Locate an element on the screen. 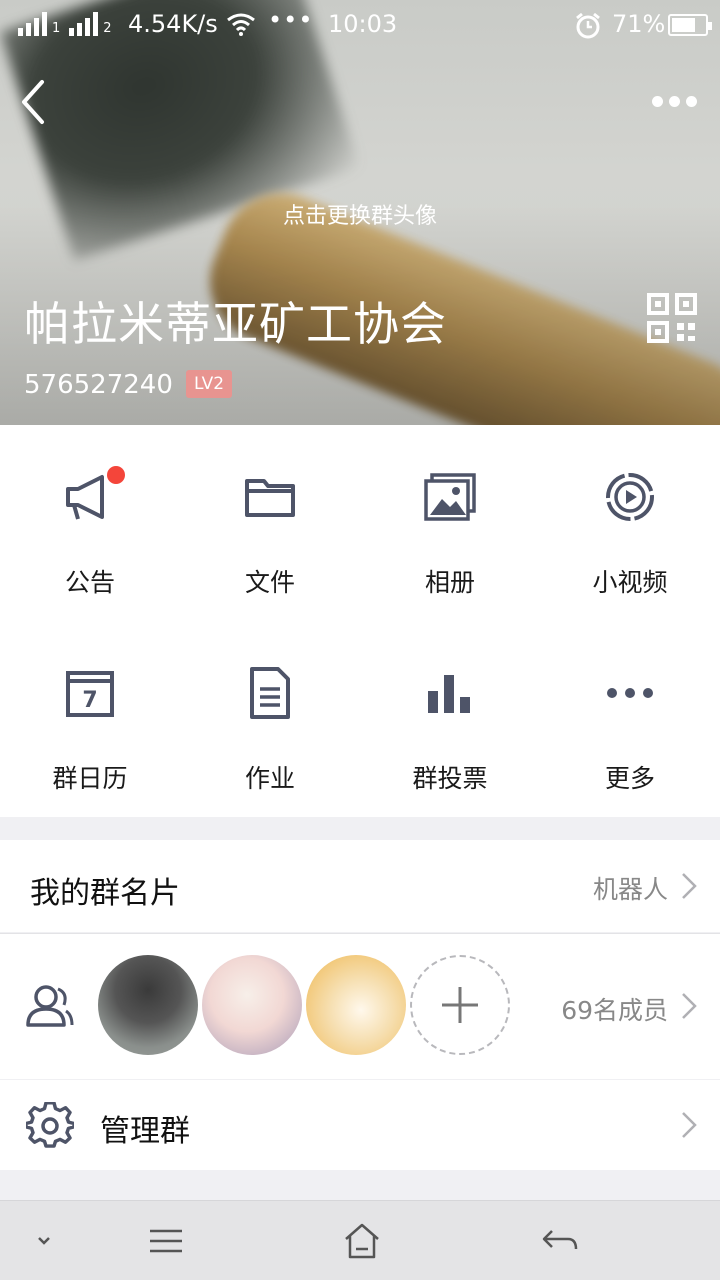 Image resolution: width=720 pixels, height=1280 pixels. member-count: 69名成员 is located at coordinates (614, 1010).